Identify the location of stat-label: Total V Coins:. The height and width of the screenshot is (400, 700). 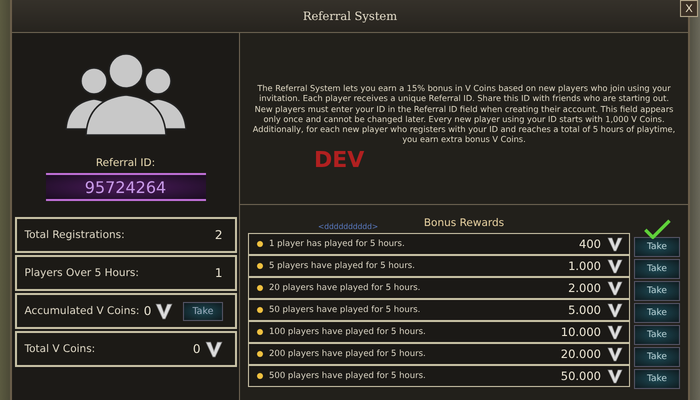
(60, 349).